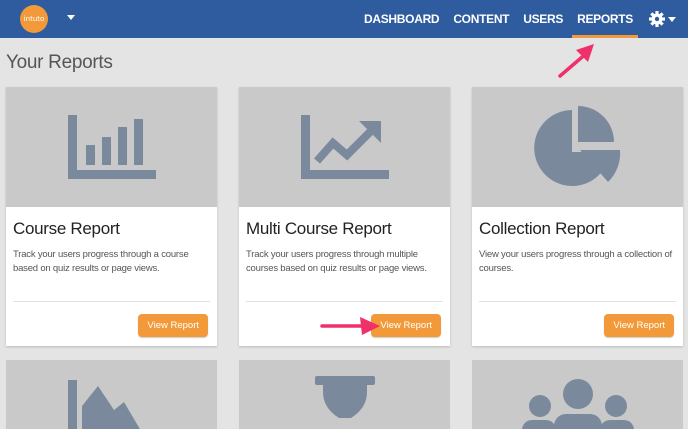  What do you see at coordinates (71, 17) in the screenshot?
I see `chevron-down-icon` at bounding box center [71, 17].